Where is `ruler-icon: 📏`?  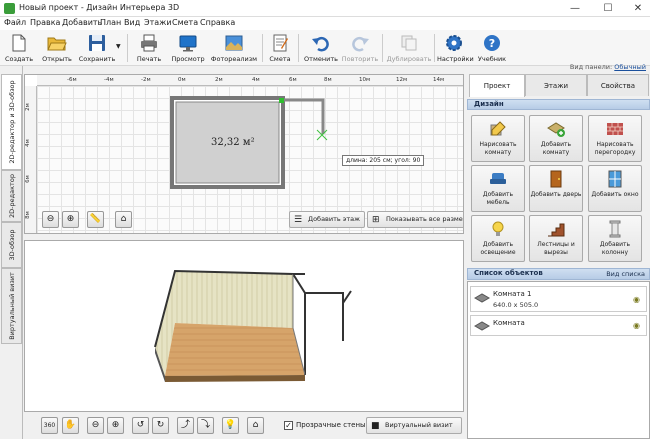 ruler-icon: 📏 is located at coordinates (95, 219).